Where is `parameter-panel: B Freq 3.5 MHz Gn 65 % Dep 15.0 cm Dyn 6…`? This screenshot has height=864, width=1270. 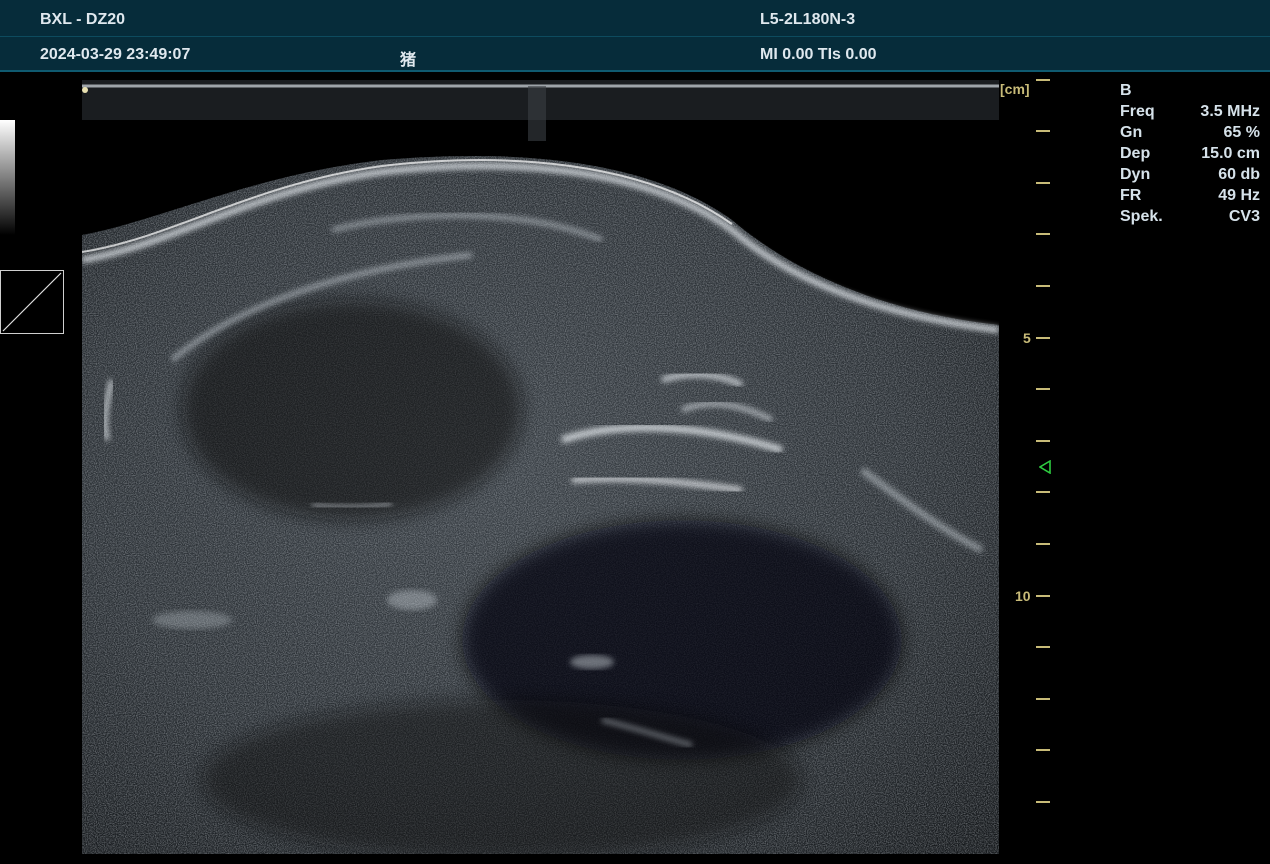
parameter-panel: B Freq 3.5 MHz Gn 65 % Dep 15.0 cm Dyn 6… is located at coordinates (1190, 153).